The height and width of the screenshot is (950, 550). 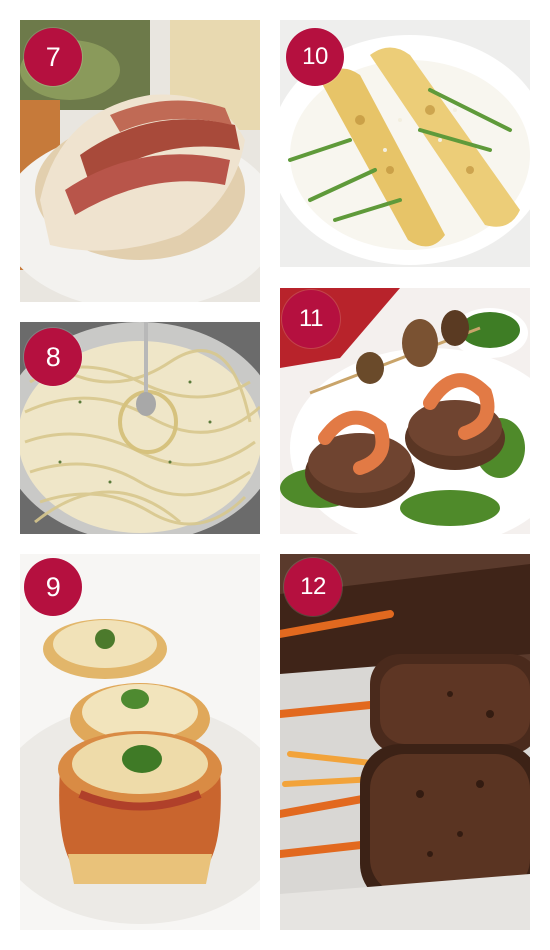 What do you see at coordinates (311, 319) in the screenshot?
I see `item-number-badge: 11` at bounding box center [311, 319].